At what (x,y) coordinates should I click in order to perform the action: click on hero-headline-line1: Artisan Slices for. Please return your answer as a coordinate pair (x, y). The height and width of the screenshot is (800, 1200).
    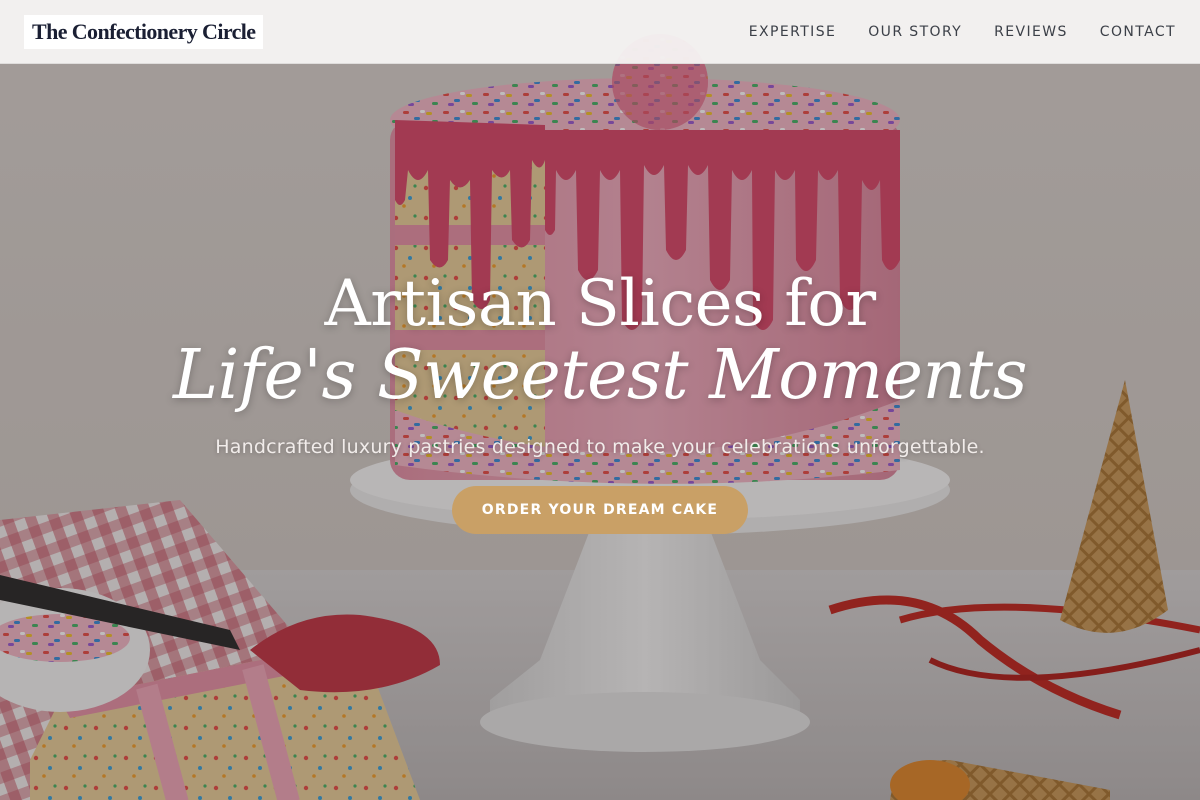
    Looking at the image, I should click on (600, 304).